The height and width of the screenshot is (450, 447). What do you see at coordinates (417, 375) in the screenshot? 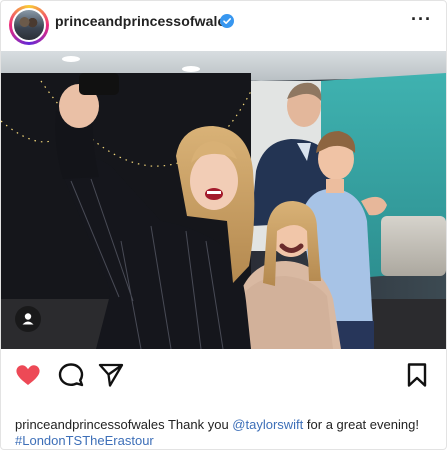
I see `bookmark-icon` at bounding box center [417, 375].